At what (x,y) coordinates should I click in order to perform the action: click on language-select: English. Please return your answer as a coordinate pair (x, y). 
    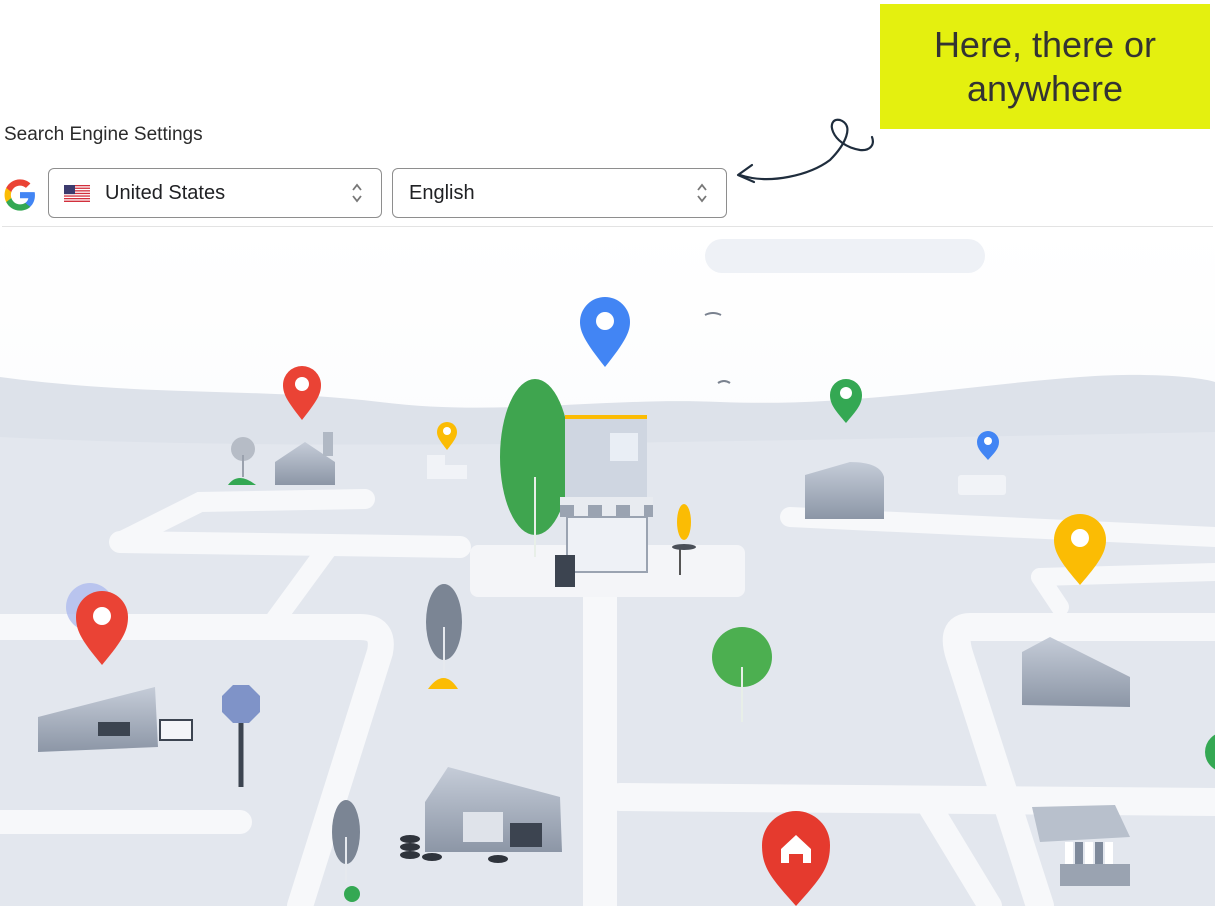
    Looking at the image, I should click on (559, 193).